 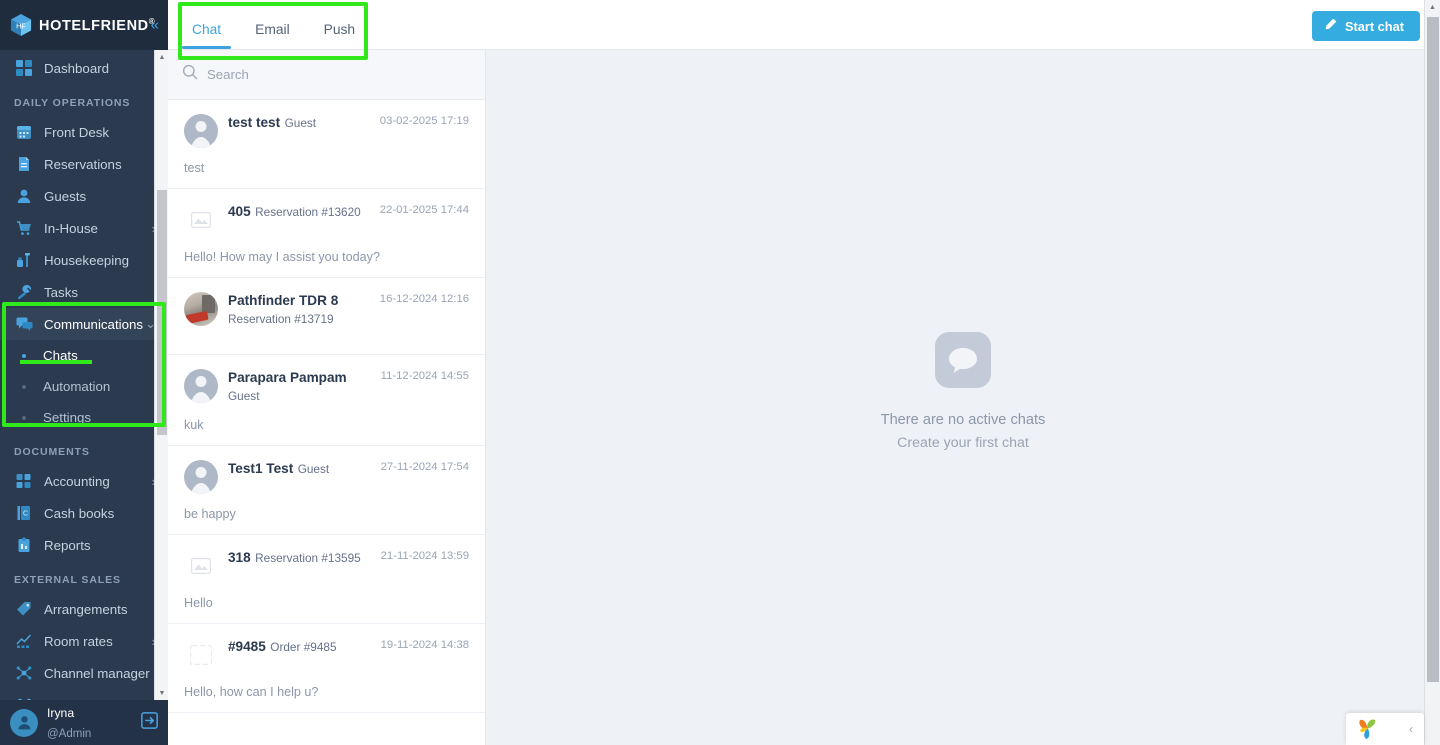 I want to click on chat-timestamp: 11-12-2024 14:55, so click(x=424, y=376).